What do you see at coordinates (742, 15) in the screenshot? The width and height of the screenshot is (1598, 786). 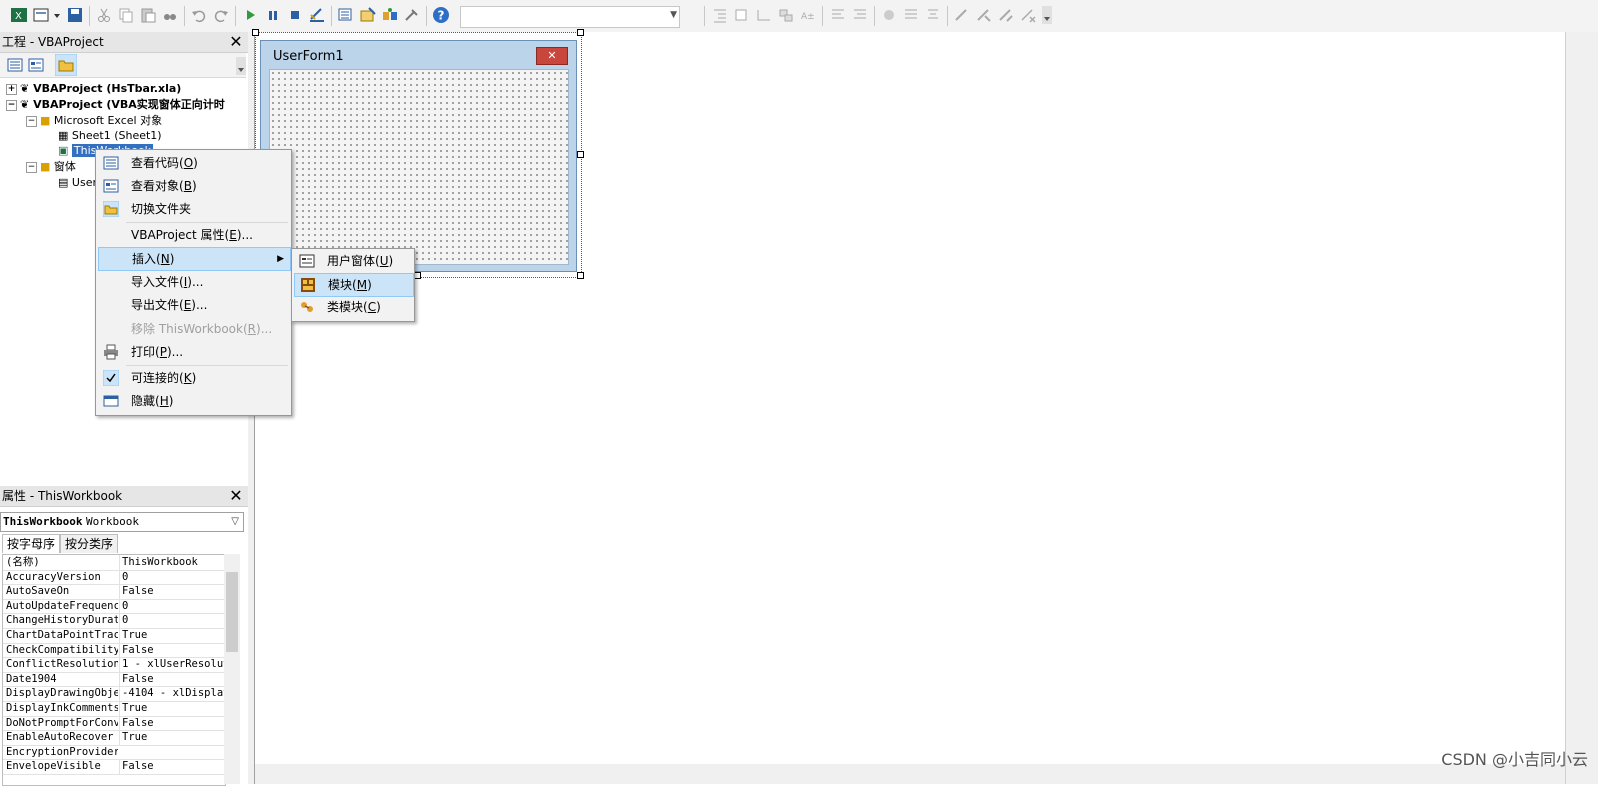 I see `outdent-icon` at bounding box center [742, 15].